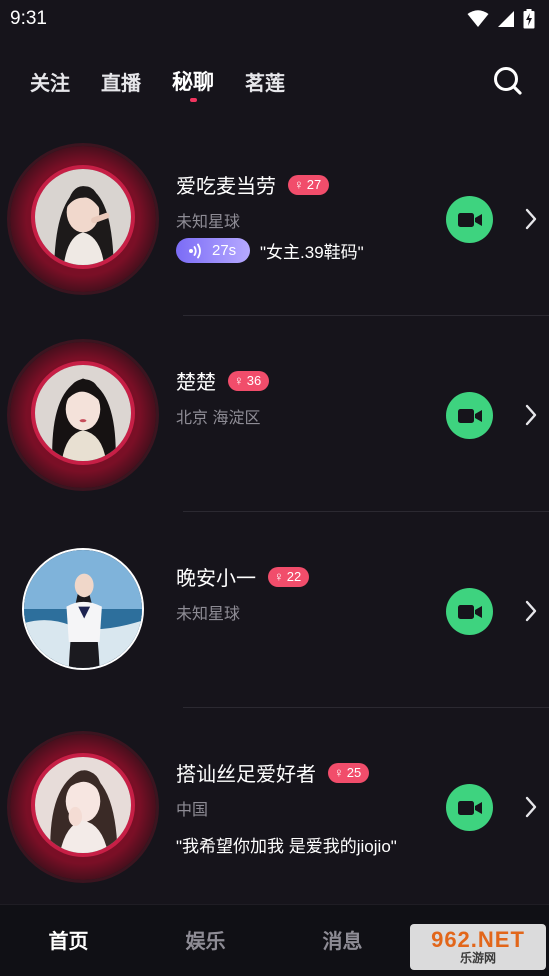  What do you see at coordinates (216, 579) in the screenshot?
I see `user-name: 晚安小一` at bounding box center [216, 579].